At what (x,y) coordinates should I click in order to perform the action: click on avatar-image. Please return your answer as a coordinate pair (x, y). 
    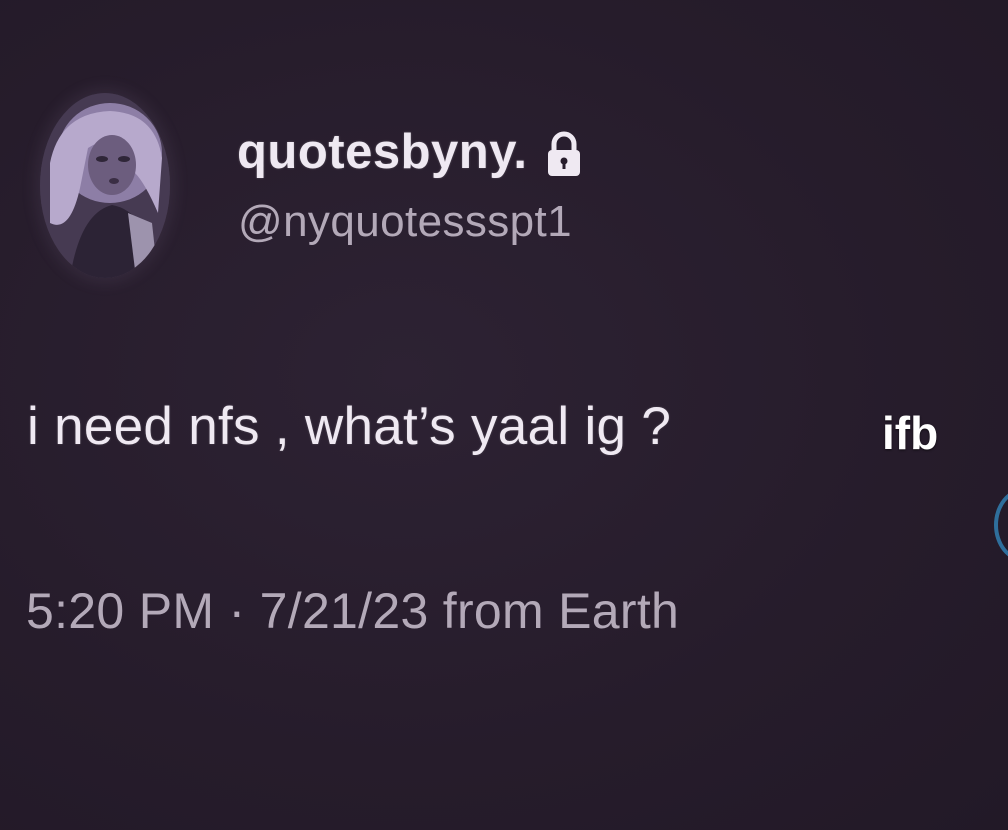
    Looking at the image, I should click on (105, 185).